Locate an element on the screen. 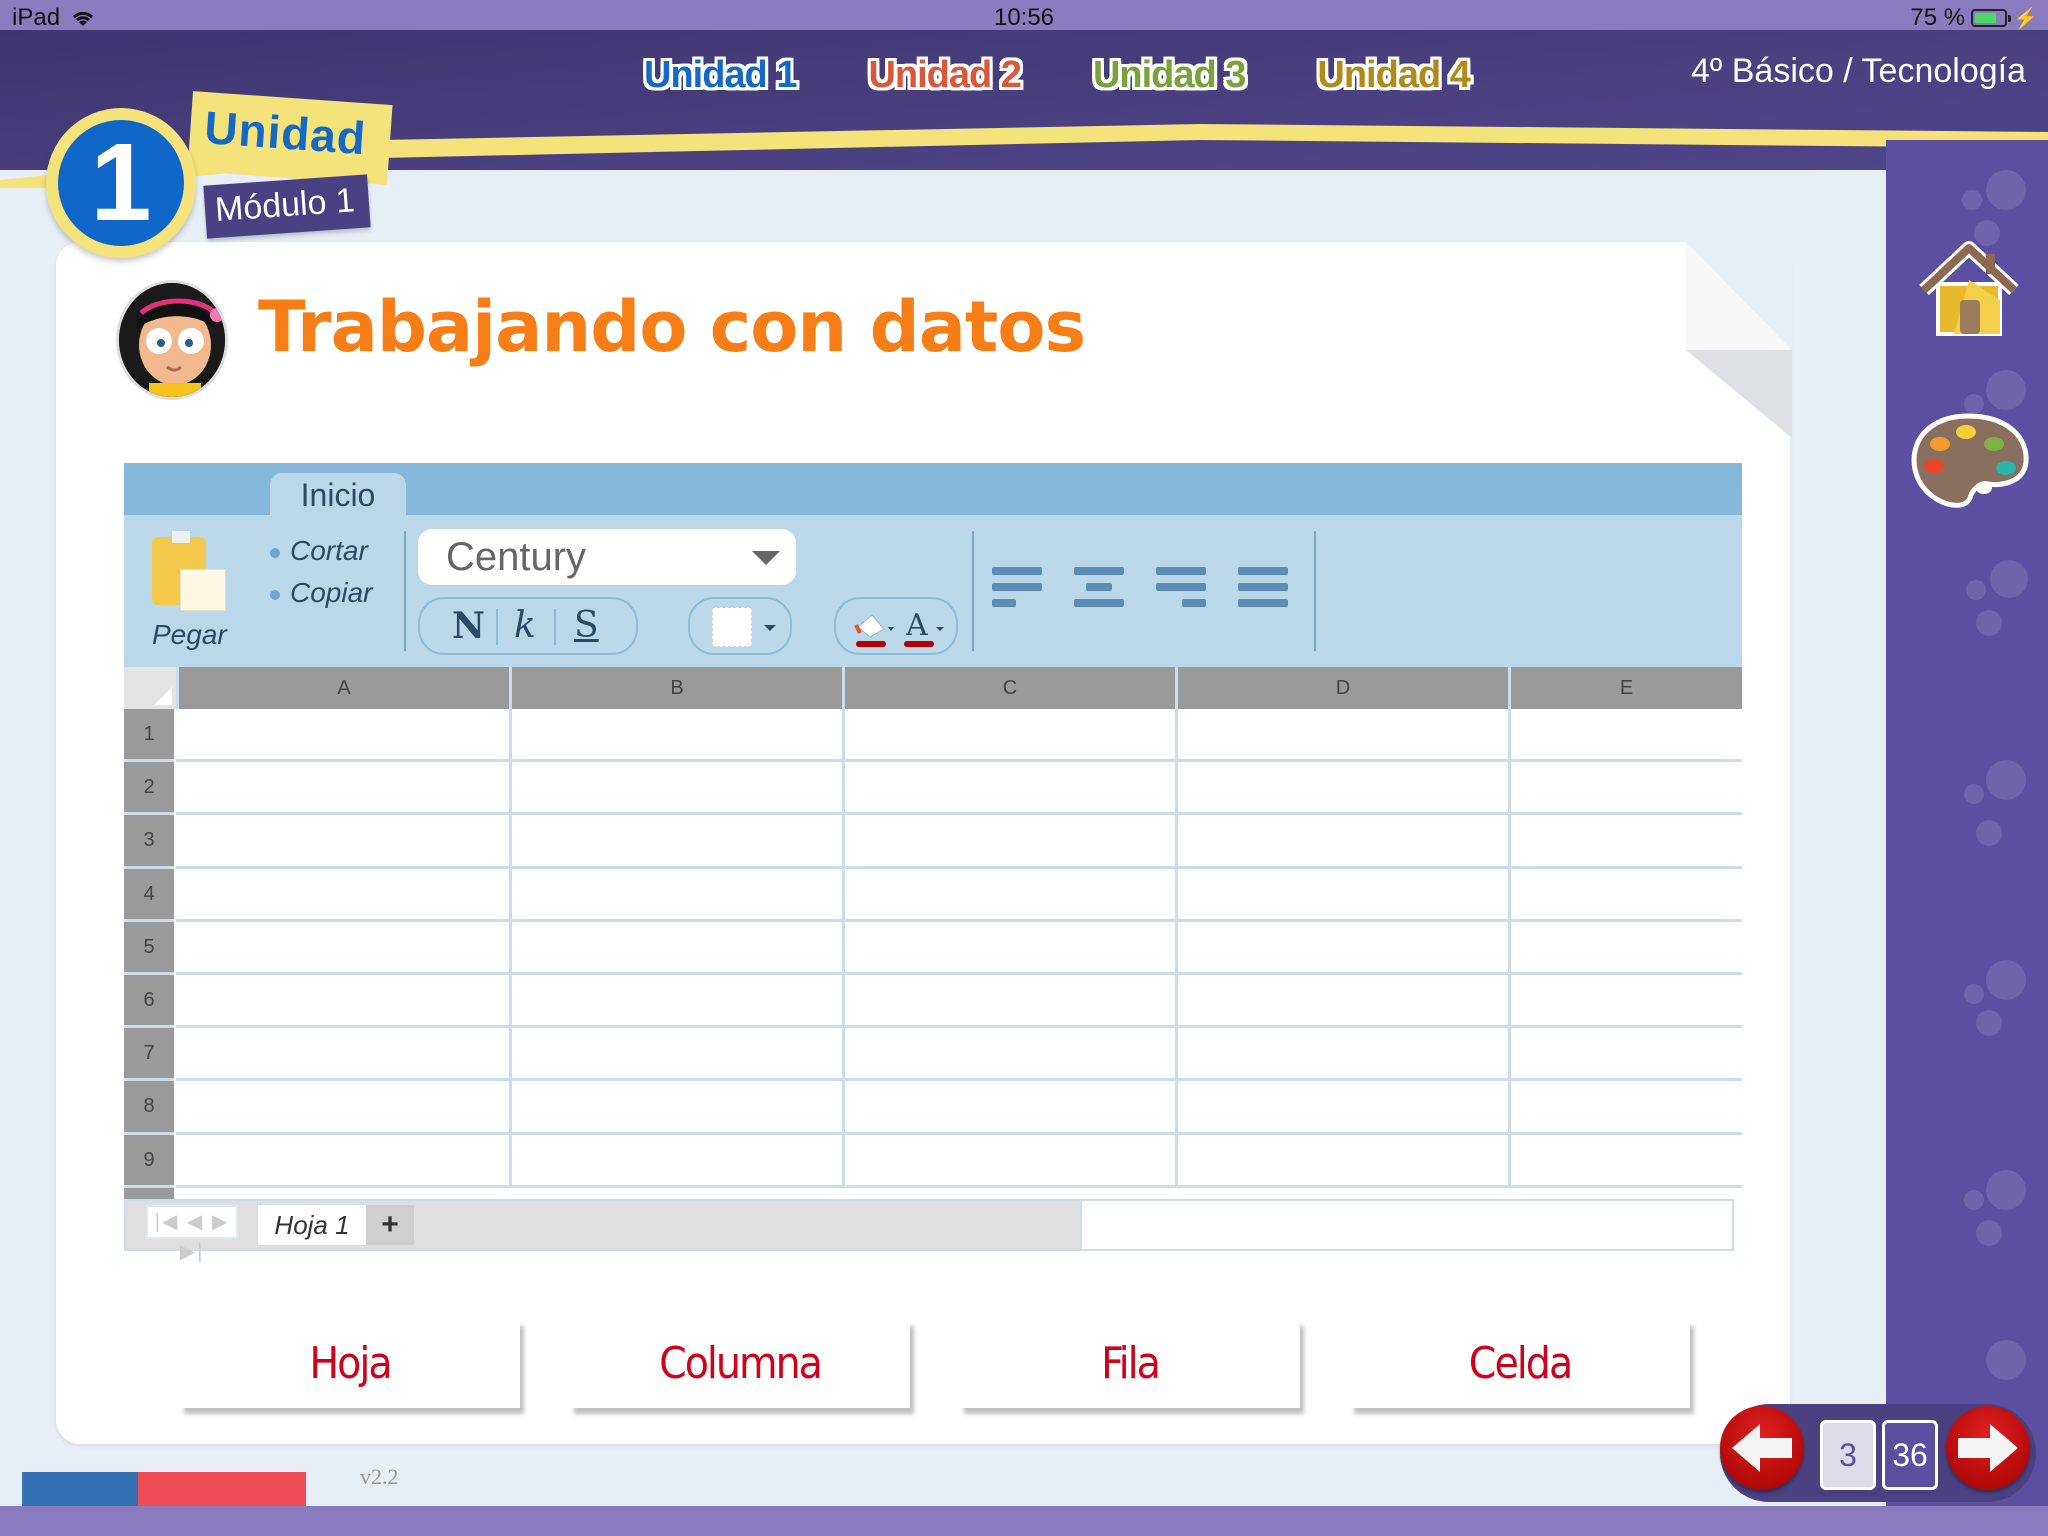 The width and height of the screenshot is (2048, 1536). italic-button: k is located at coordinates (525, 625).